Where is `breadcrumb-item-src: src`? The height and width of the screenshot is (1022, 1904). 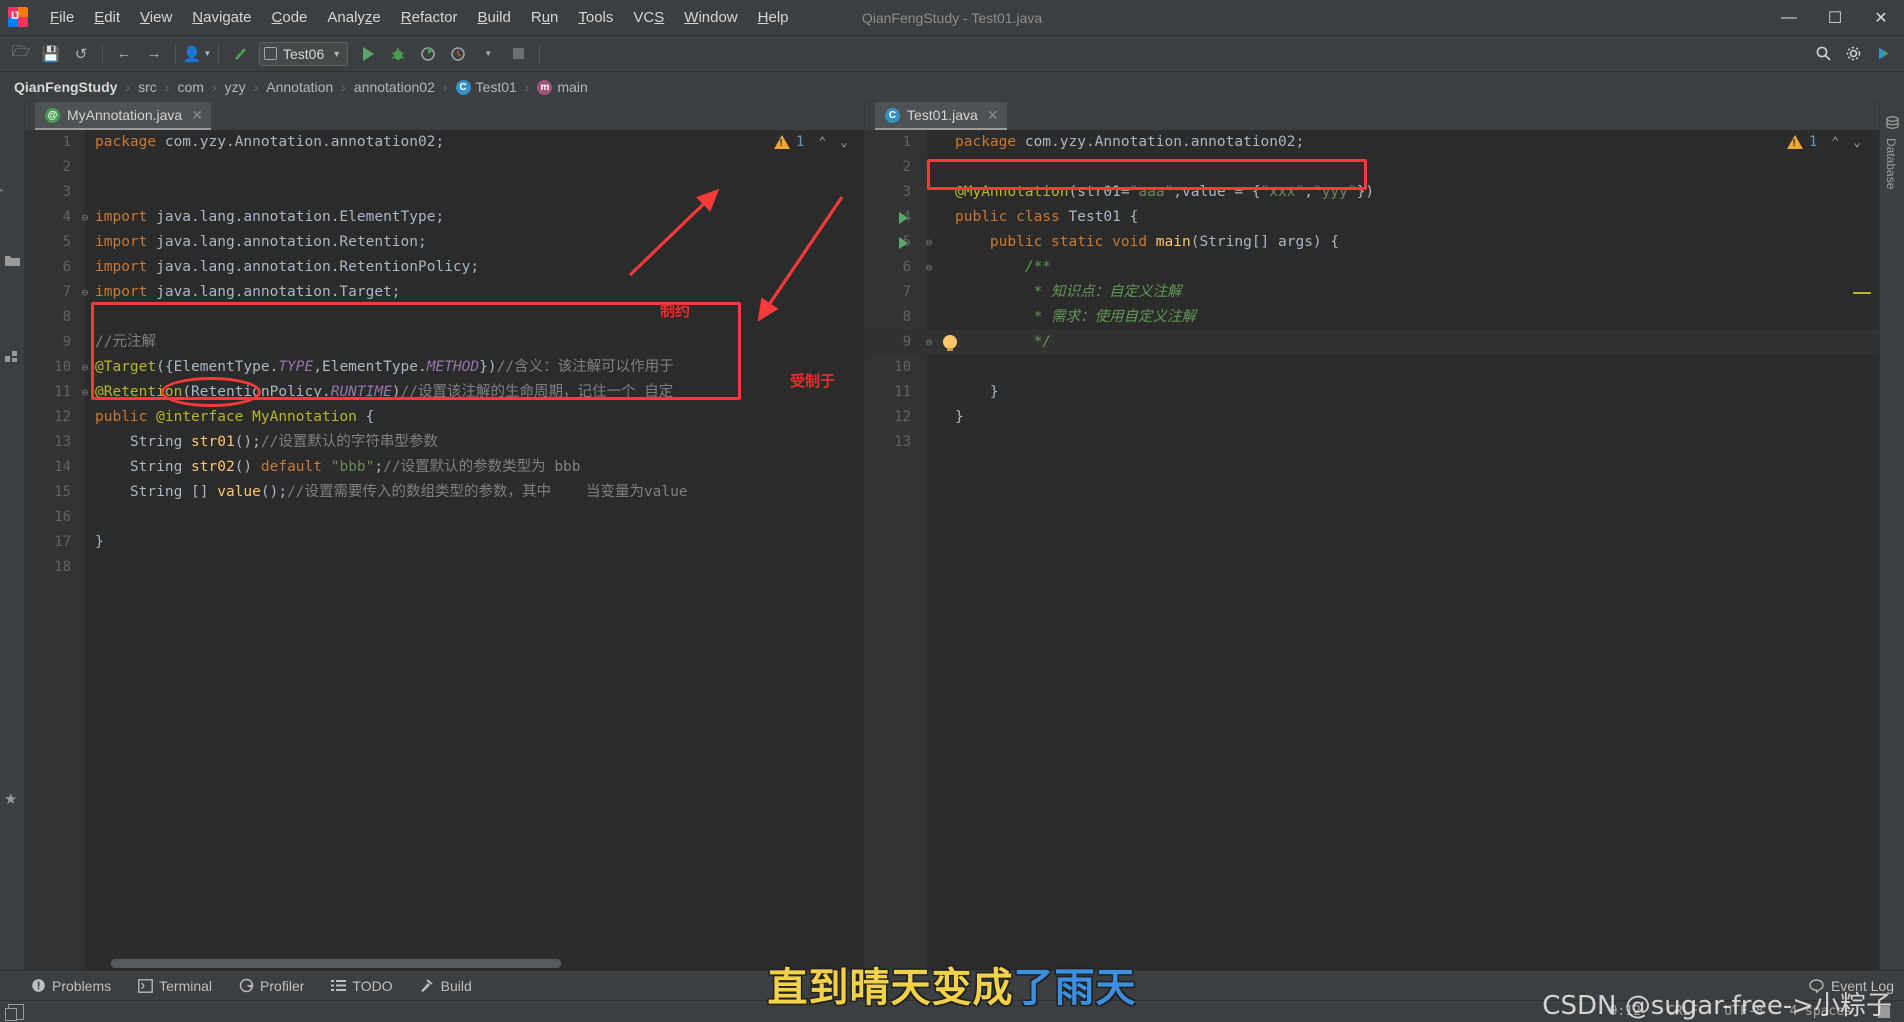
breadcrumb-item-src: src is located at coordinates (147, 87).